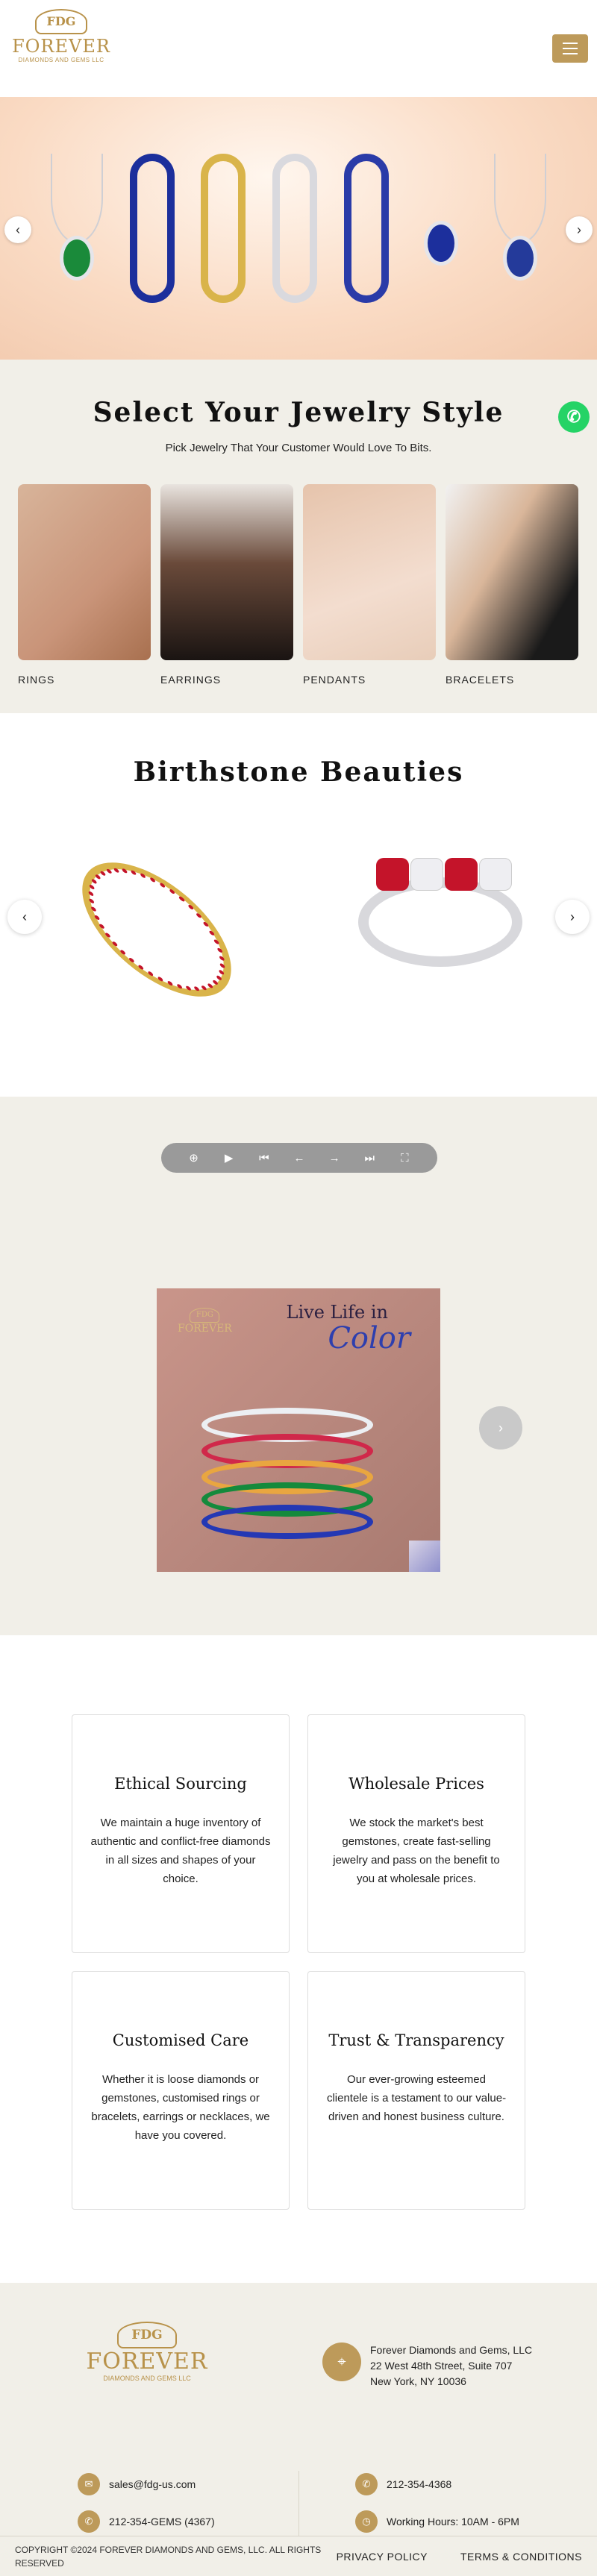 The image size is (597, 2576). I want to click on logo-name: FOREVER, so click(61, 46).